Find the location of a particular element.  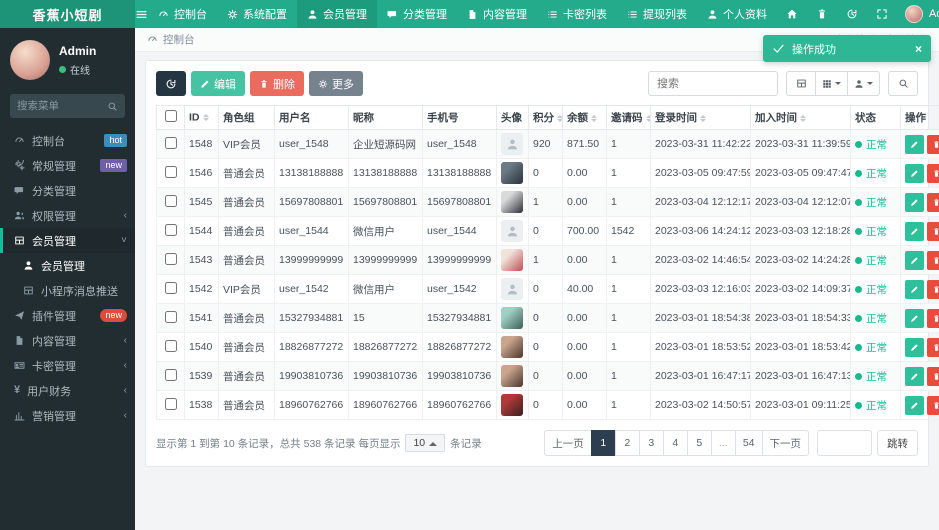

columns-button is located at coordinates (831, 83).